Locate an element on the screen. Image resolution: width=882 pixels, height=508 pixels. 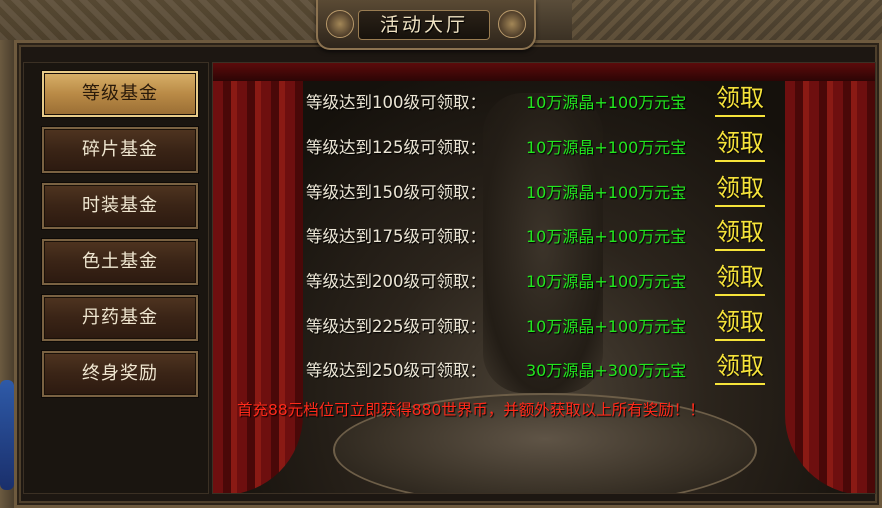
reward-requirement: 等级达到175级可领取： is located at coordinates (396, 236).